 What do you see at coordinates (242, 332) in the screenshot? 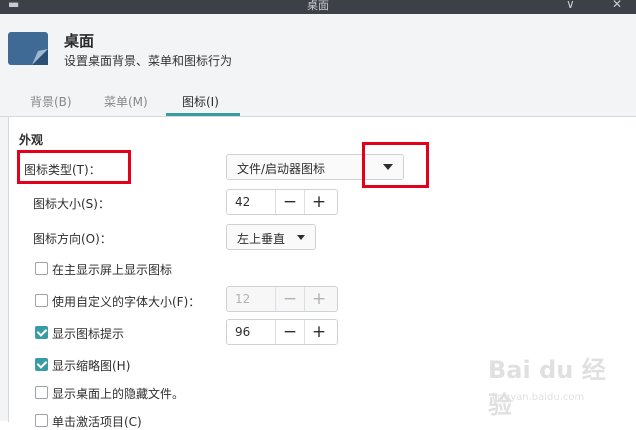
I see `tooltip-size-value: 96` at bounding box center [242, 332].